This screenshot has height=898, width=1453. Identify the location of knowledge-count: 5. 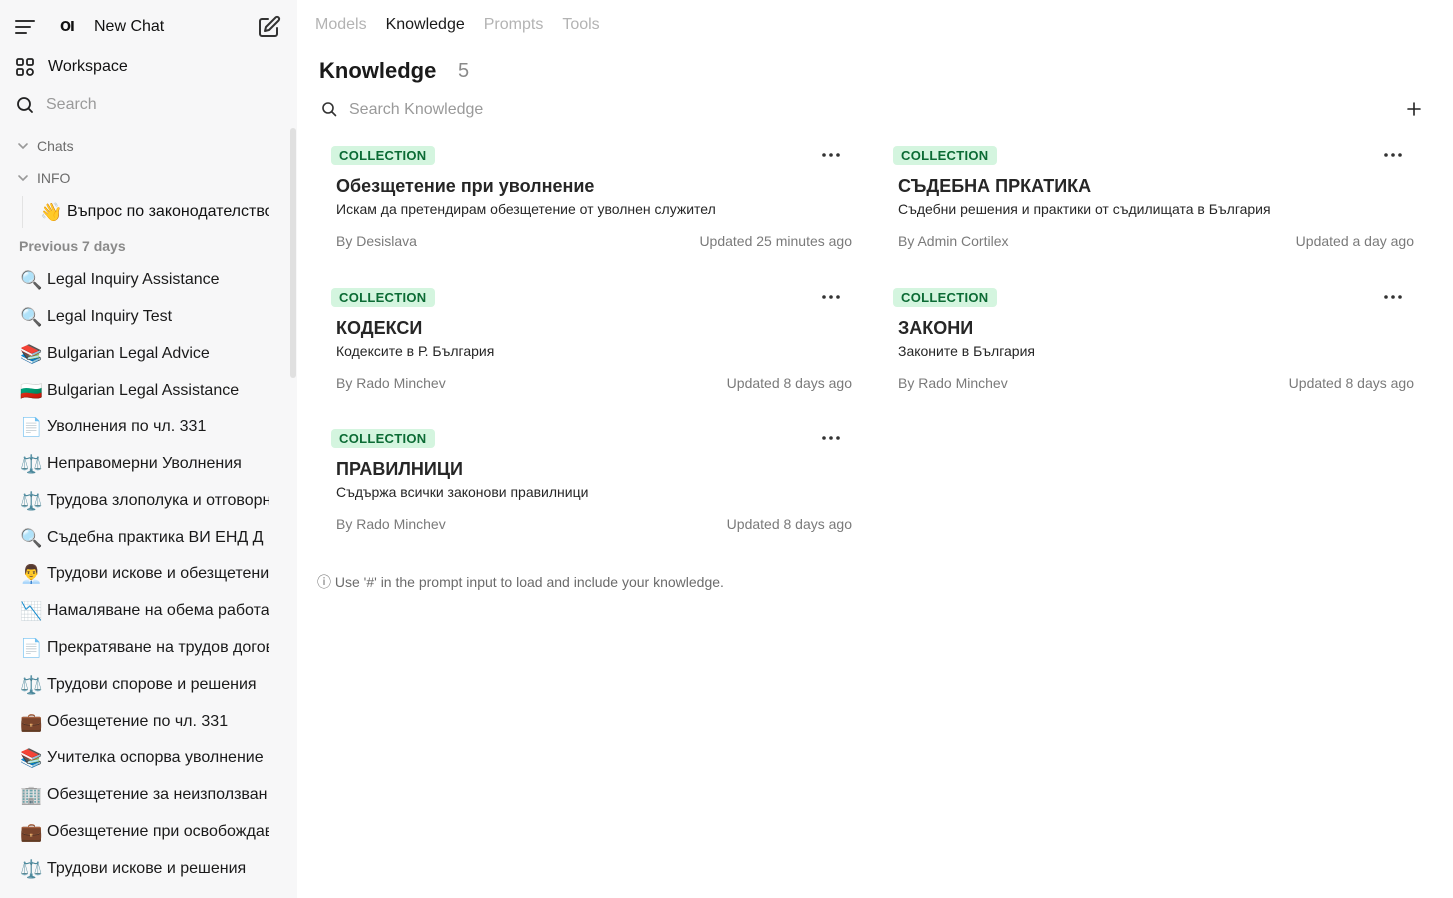
(464, 71).